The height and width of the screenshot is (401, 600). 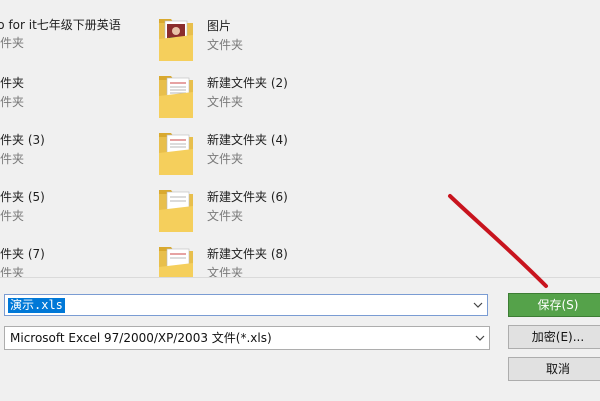 What do you see at coordinates (22, 254) in the screenshot?
I see `file-name: 文件夹 (7)` at bounding box center [22, 254].